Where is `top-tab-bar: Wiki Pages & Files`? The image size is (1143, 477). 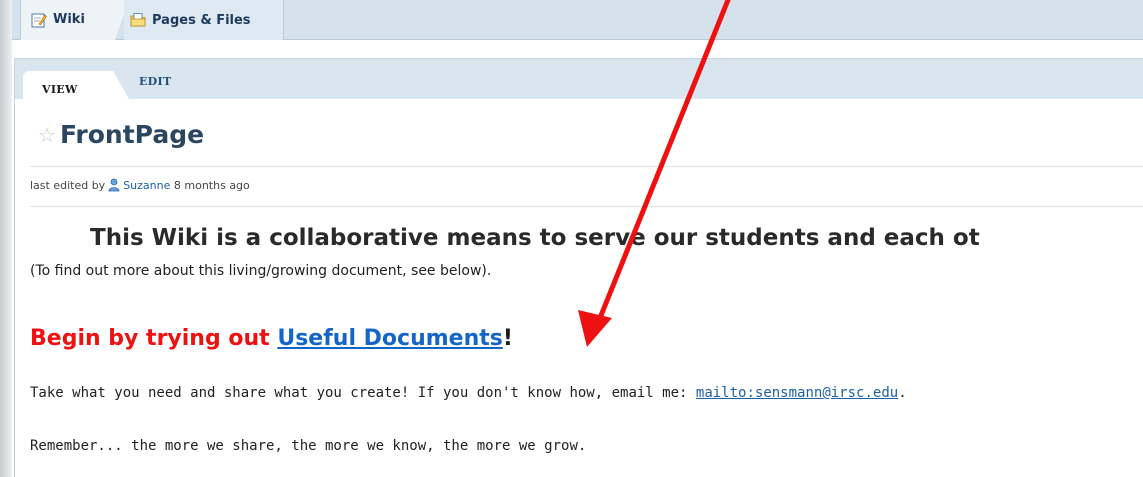
top-tab-bar: Wiki Pages & Files is located at coordinates (577, 20).